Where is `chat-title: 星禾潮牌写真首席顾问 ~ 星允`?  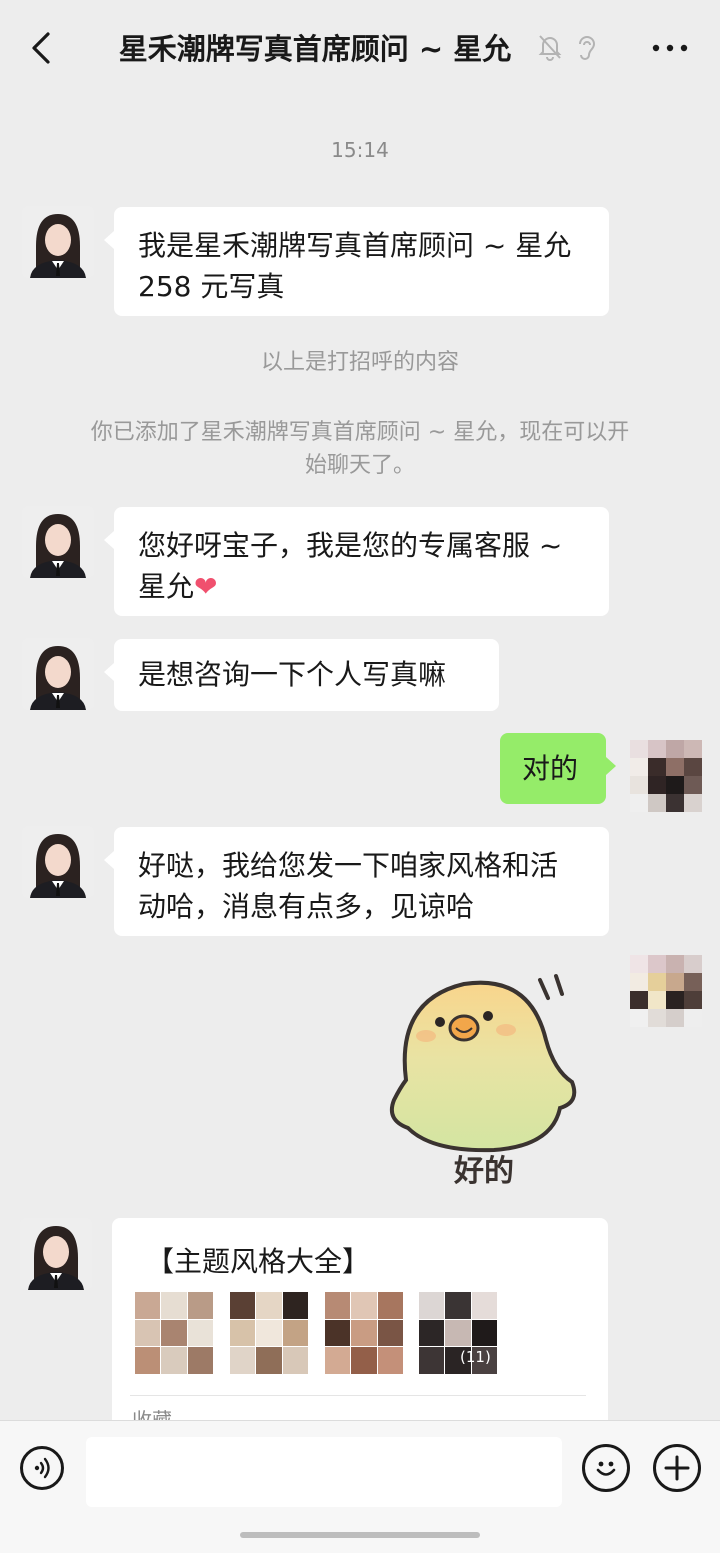
chat-title: 星禾潮牌写真首席顾问 ~ 星允 is located at coordinates (315, 49).